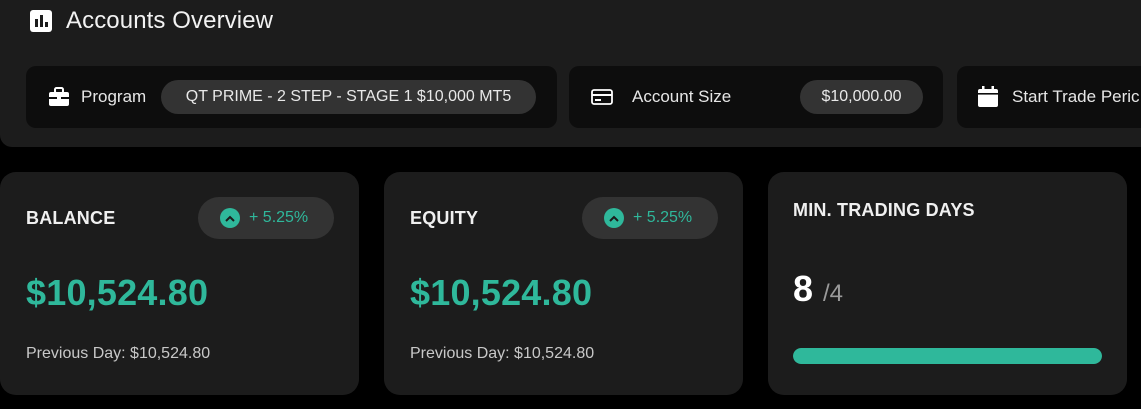  I want to click on account-size-label: Account Size, so click(682, 96).